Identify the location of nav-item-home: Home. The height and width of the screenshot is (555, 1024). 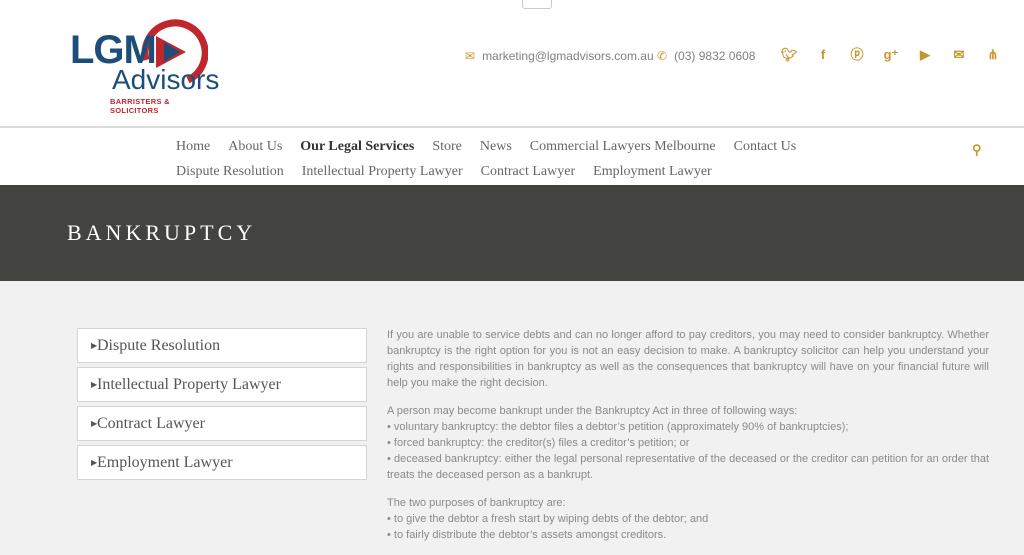
(193, 147).